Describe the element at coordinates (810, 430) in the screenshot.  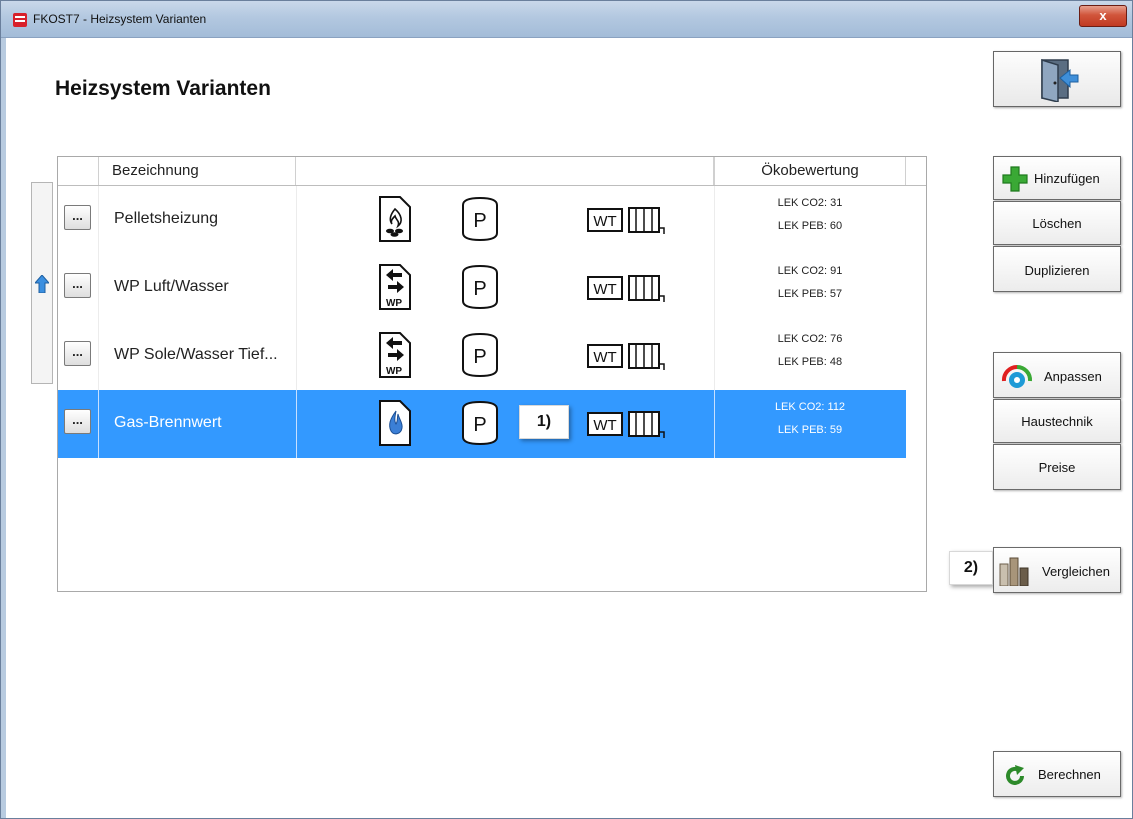
I see `eco-peb: LEK PEB: 59` at that location.